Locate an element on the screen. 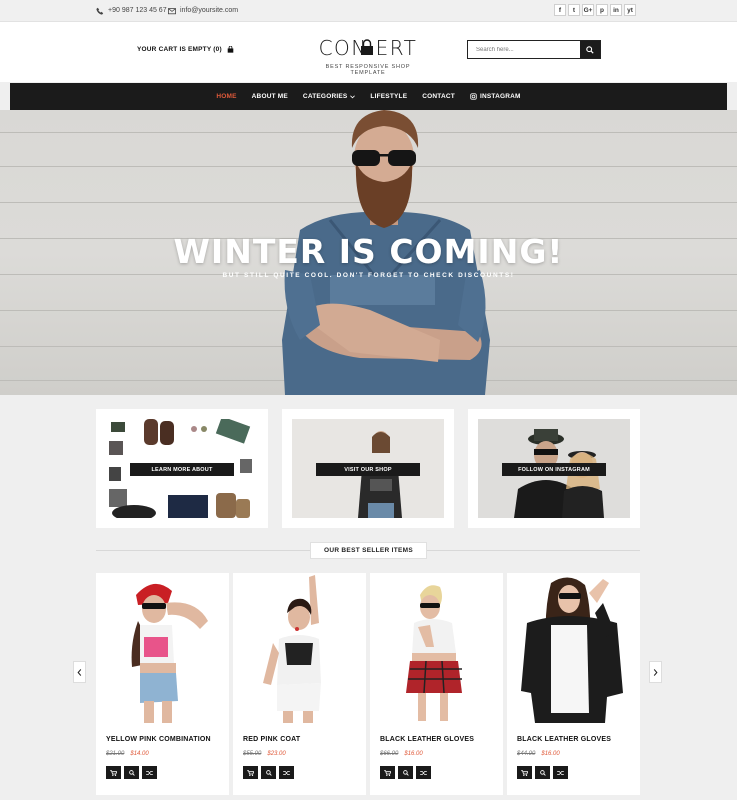  product-card: RED PINK COAT $55.00 $23.00 is located at coordinates (299, 684).